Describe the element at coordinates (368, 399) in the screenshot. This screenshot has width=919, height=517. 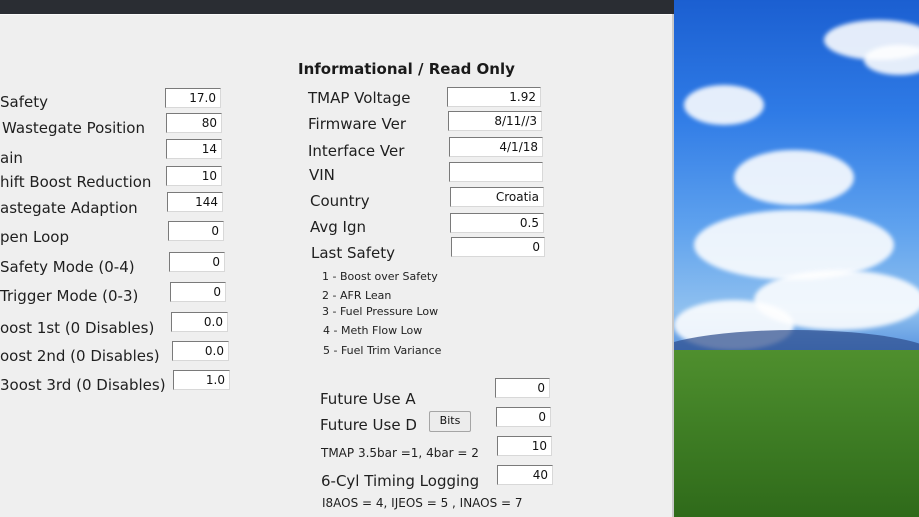
I see `future-use-a-label: Future Use A` at that location.